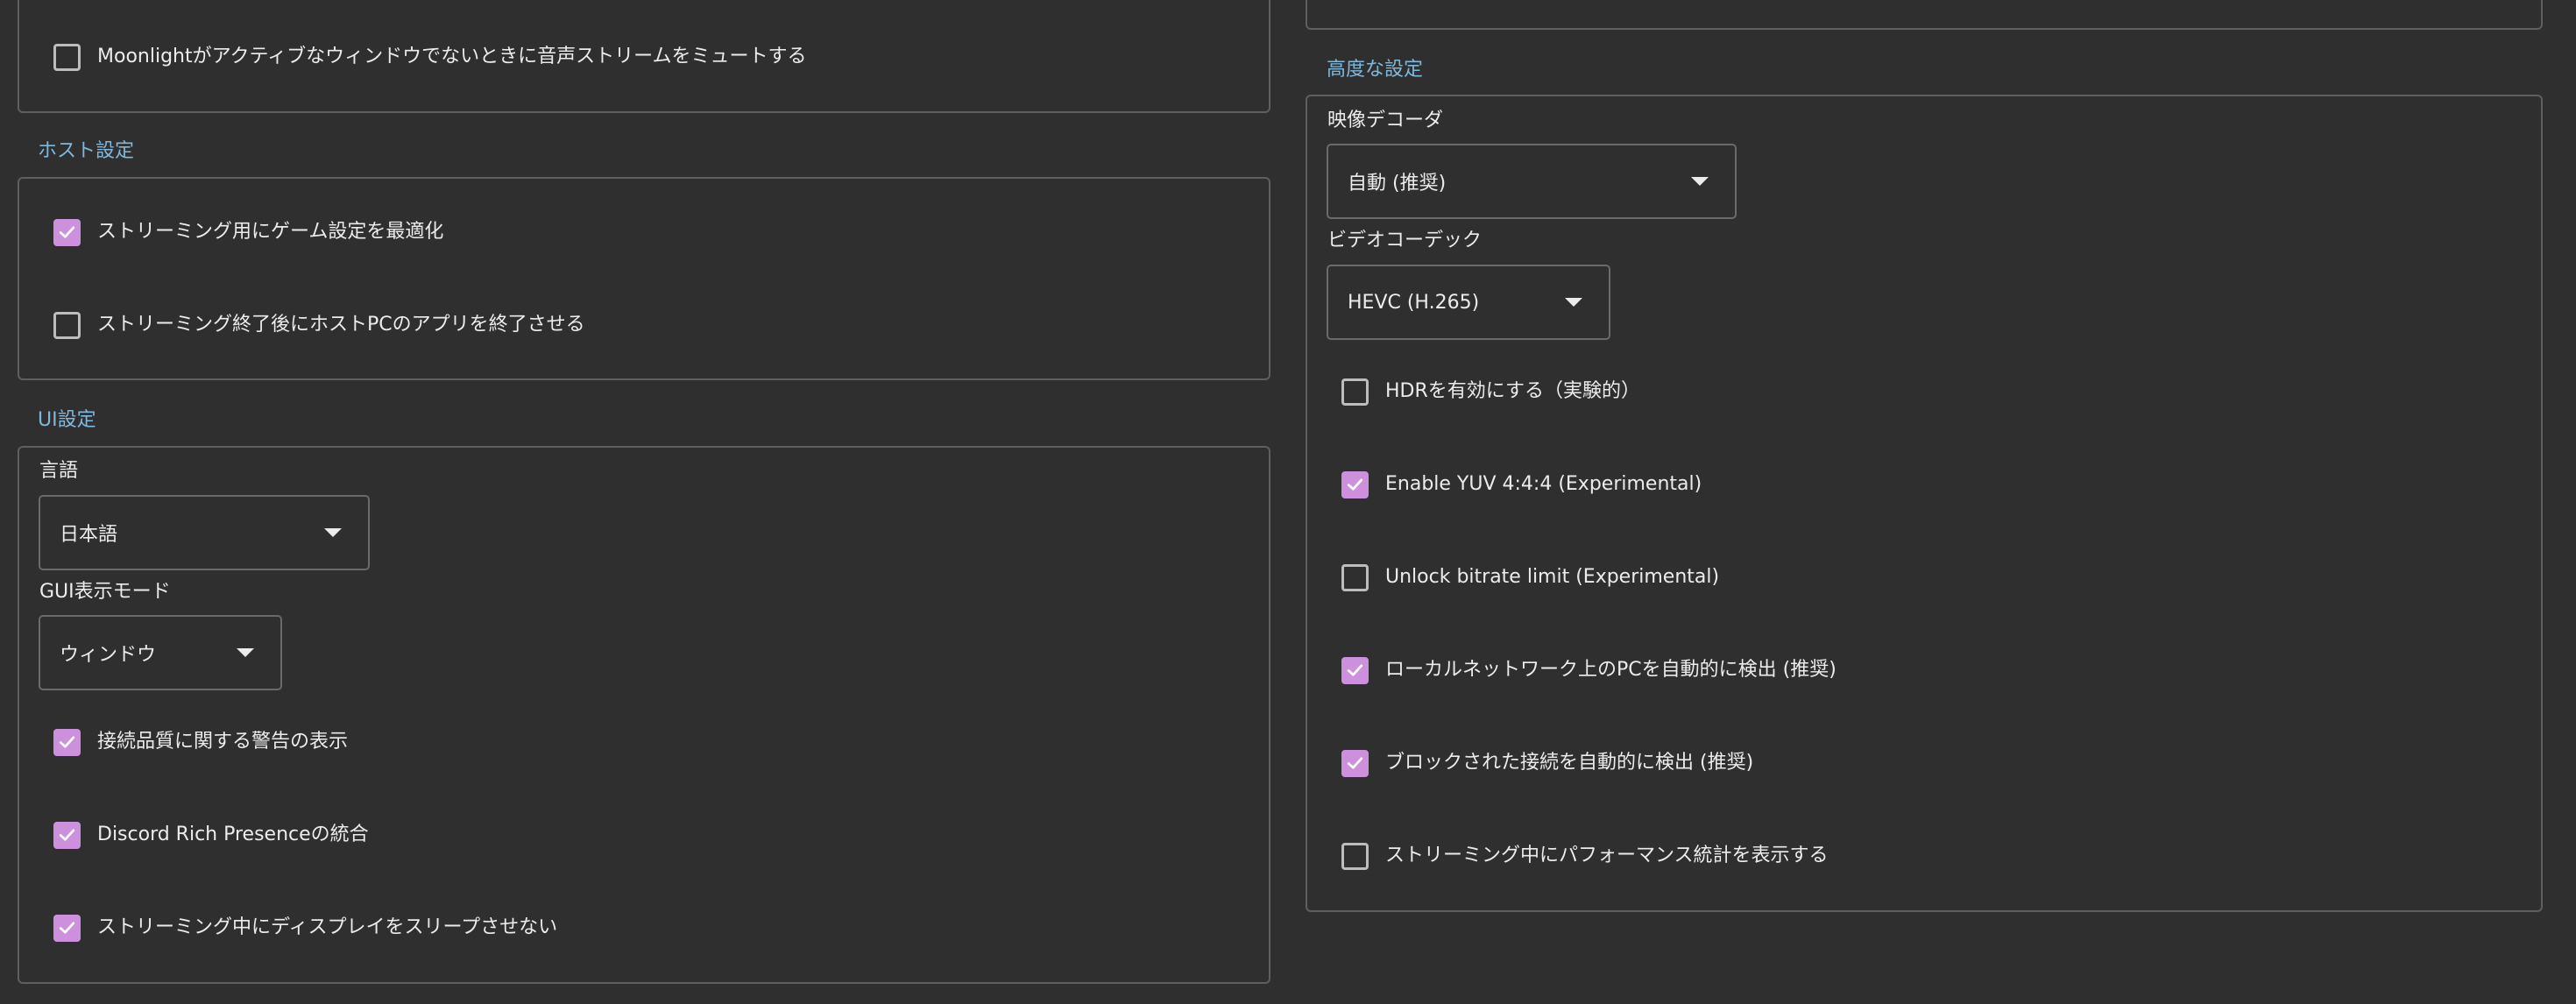  I want to click on video-decoder-label: 映像デコーダ, so click(1385, 120).